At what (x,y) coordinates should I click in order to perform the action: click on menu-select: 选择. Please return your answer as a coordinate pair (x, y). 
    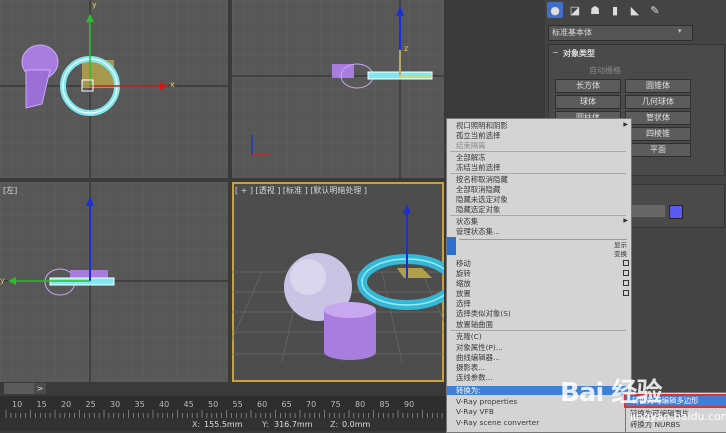
    Looking at the image, I should click on (463, 303).